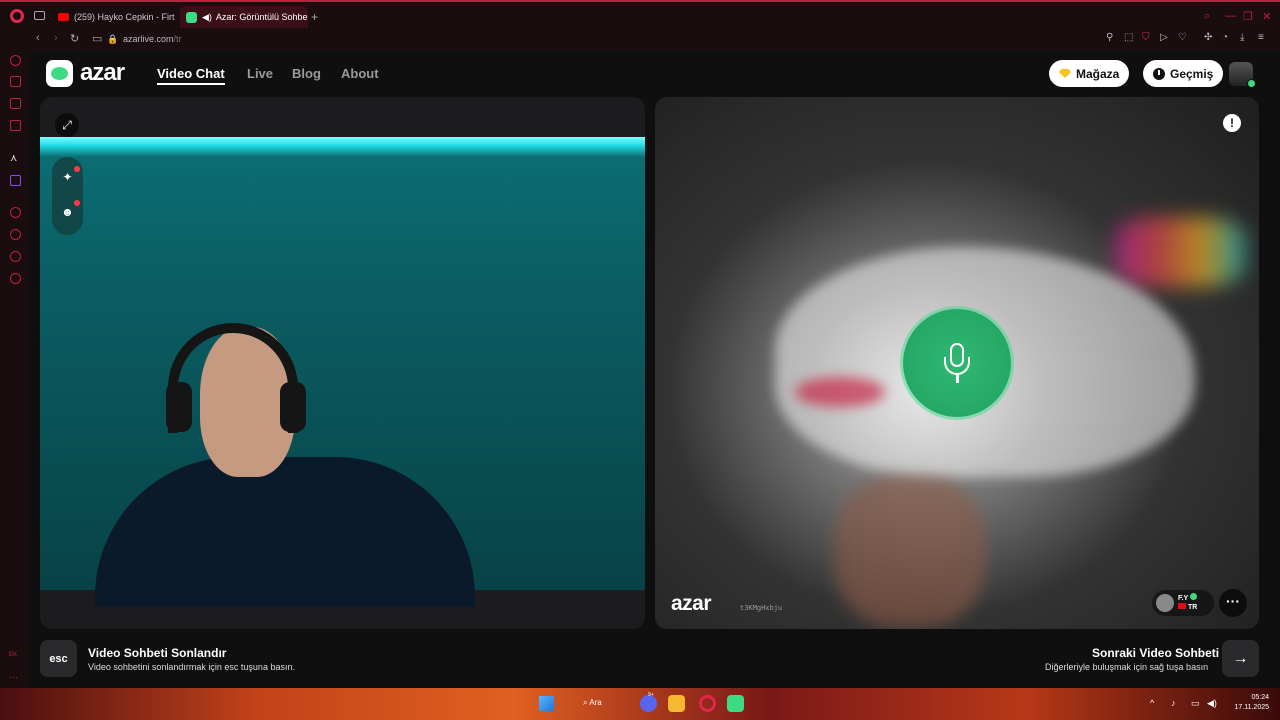 This screenshot has height=720, width=1280. What do you see at coordinates (261, 17) in the screenshot?
I see `tab-title: Azar: Görüntülü Sohbe` at bounding box center [261, 17].